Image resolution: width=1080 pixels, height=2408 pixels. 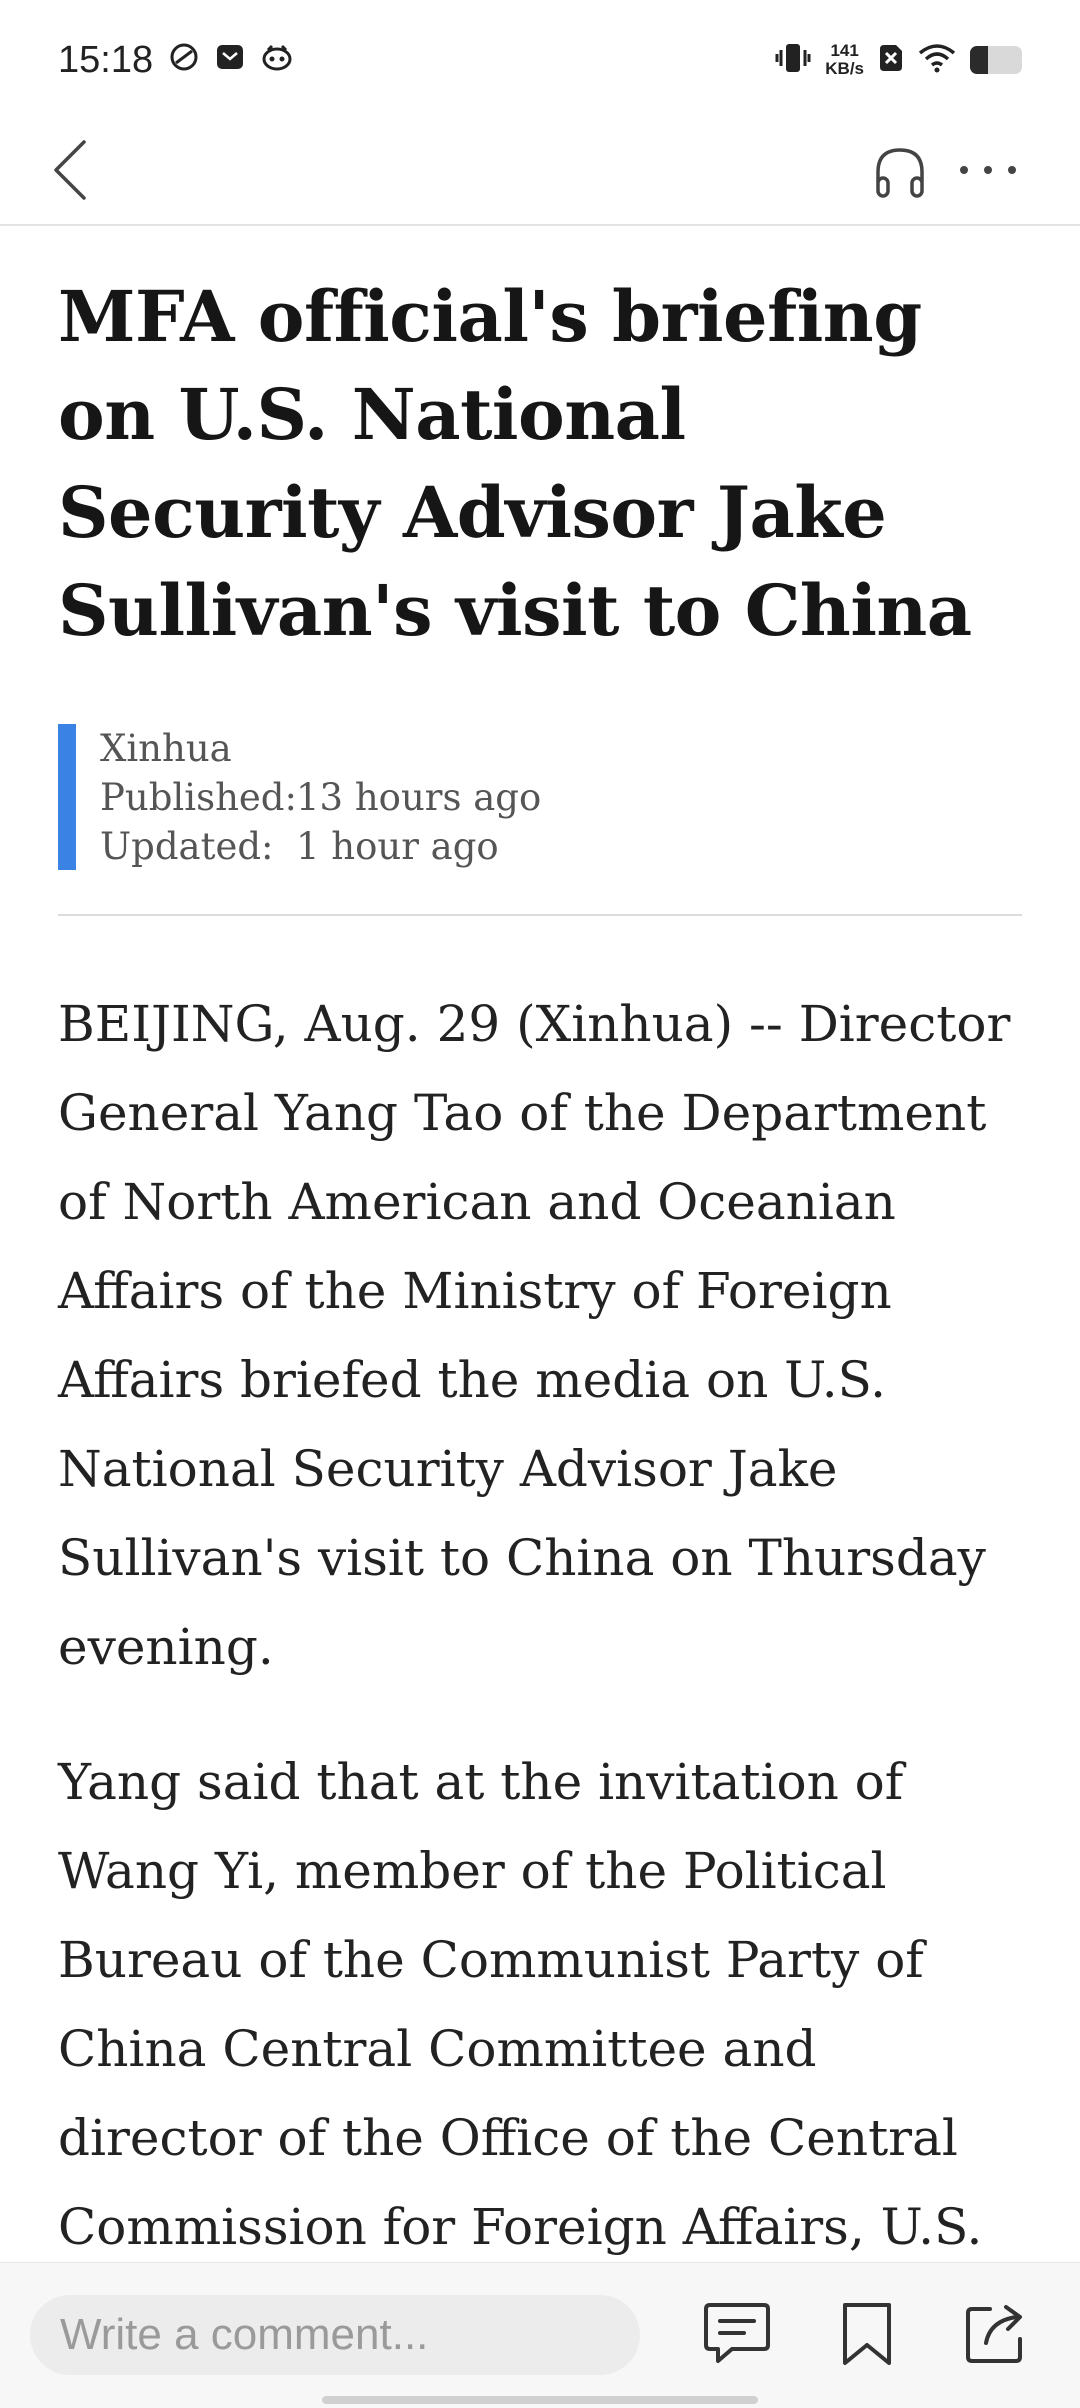 What do you see at coordinates (793, 60) in the screenshot?
I see `vibrate-icon` at bounding box center [793, 60].